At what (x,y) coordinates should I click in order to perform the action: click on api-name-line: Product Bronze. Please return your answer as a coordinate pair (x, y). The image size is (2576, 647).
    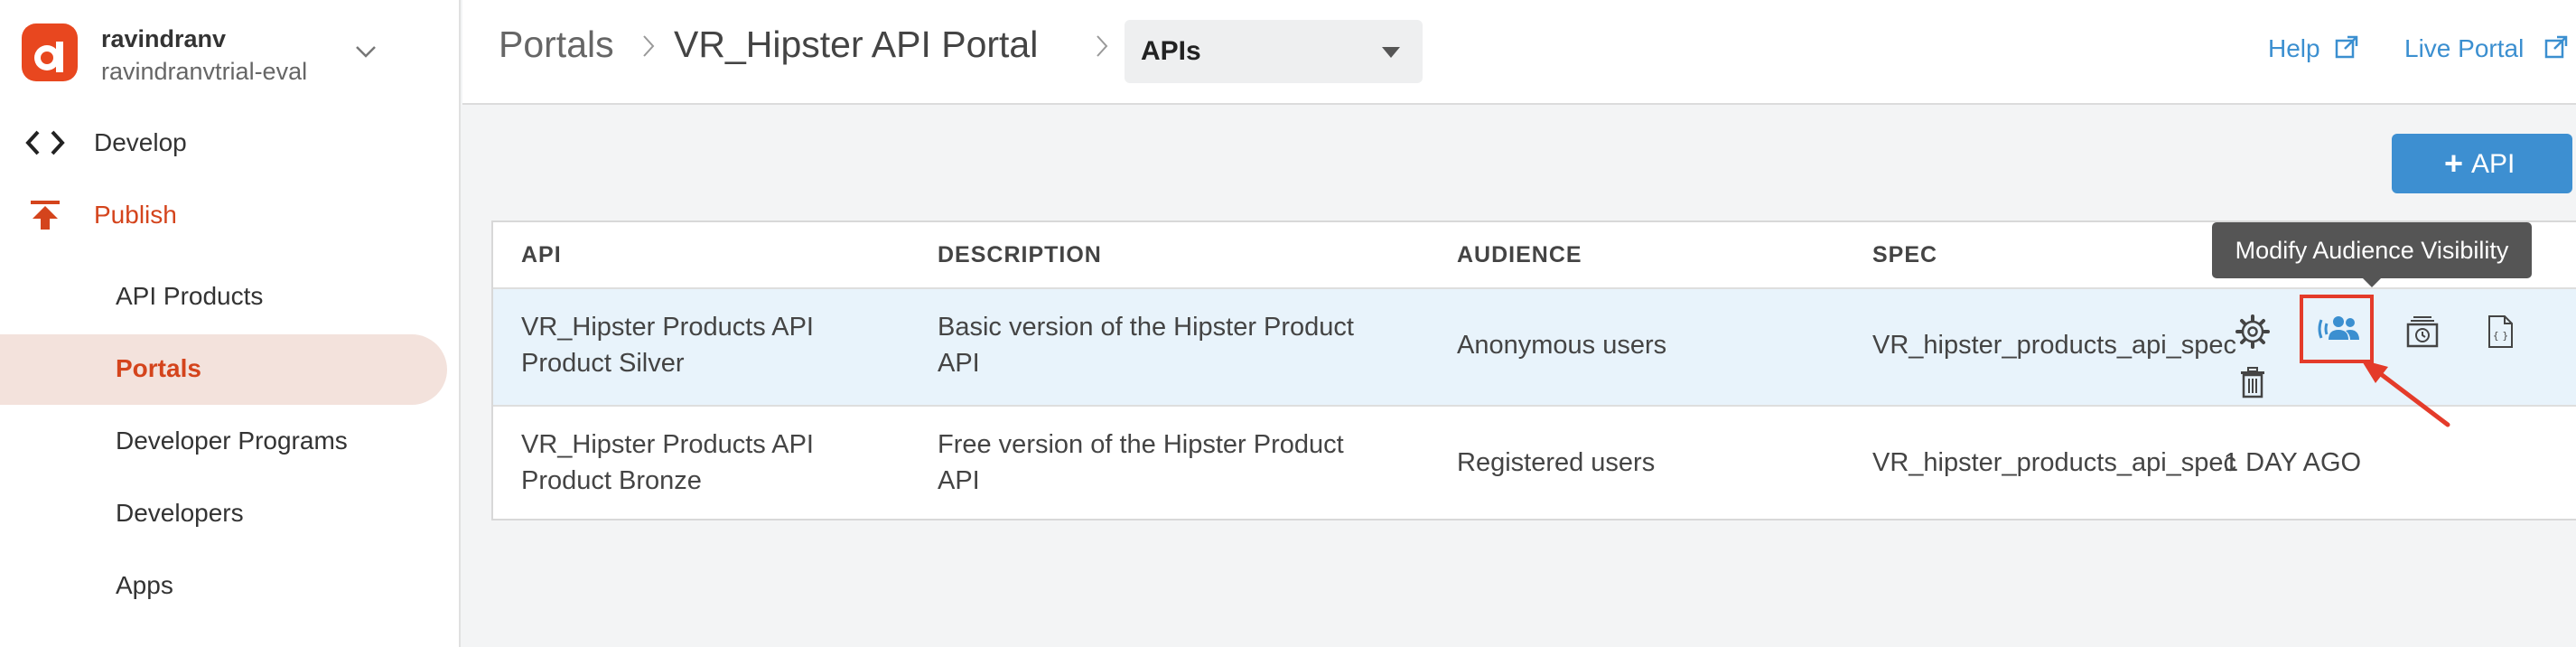
    Looking at the image, I should click on (611, 481).